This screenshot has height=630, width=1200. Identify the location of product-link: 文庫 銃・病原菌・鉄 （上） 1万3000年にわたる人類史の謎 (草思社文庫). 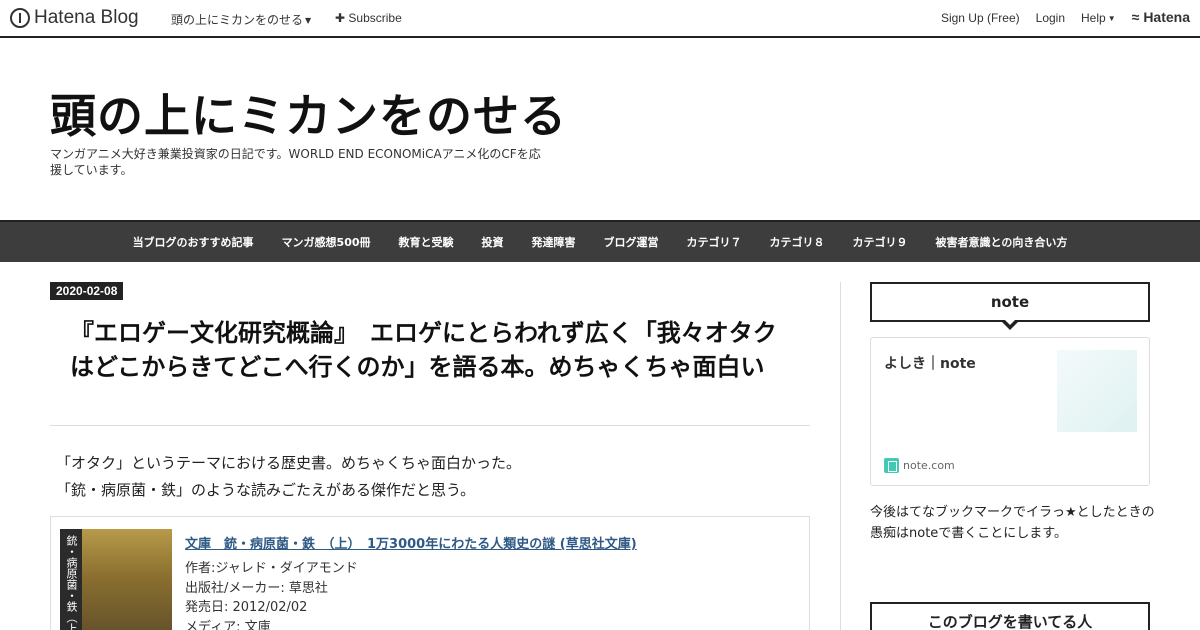
(411, 542).